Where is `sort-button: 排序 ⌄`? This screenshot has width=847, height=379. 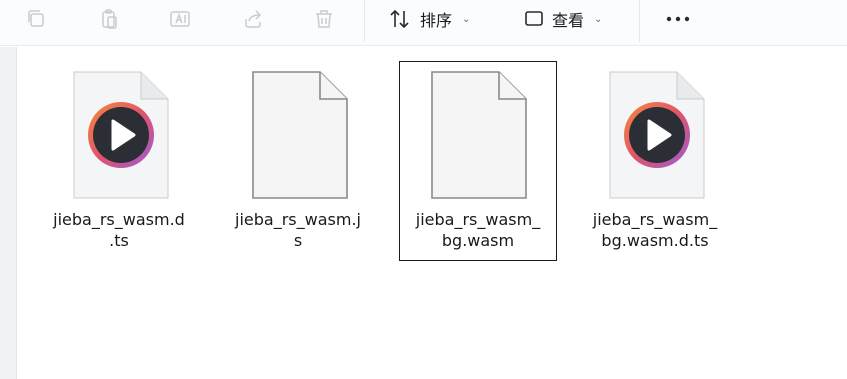
sort-button: 排序 ⌄ is located at coordinates (429, 19).